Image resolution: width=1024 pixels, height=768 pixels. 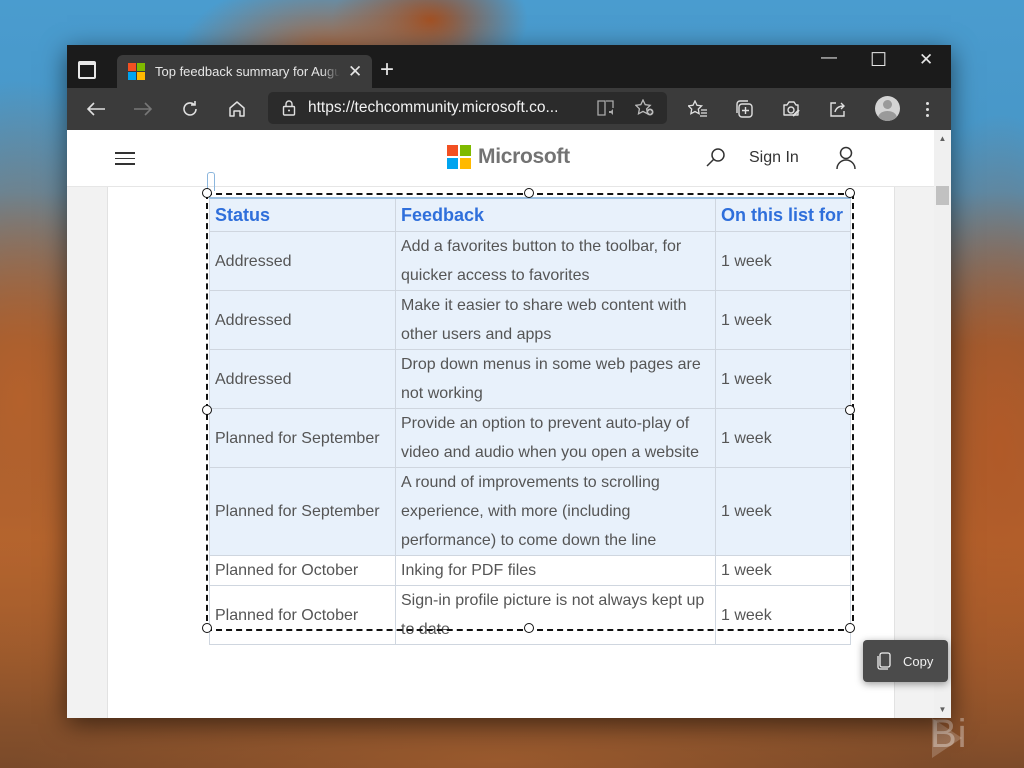 I want to click on add-favorite-icon, so click(x=644, y=107).